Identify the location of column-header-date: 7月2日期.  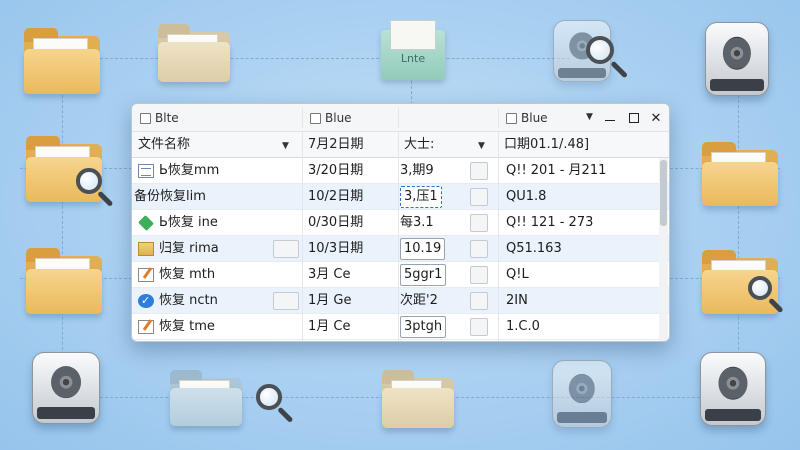
(333, 145).